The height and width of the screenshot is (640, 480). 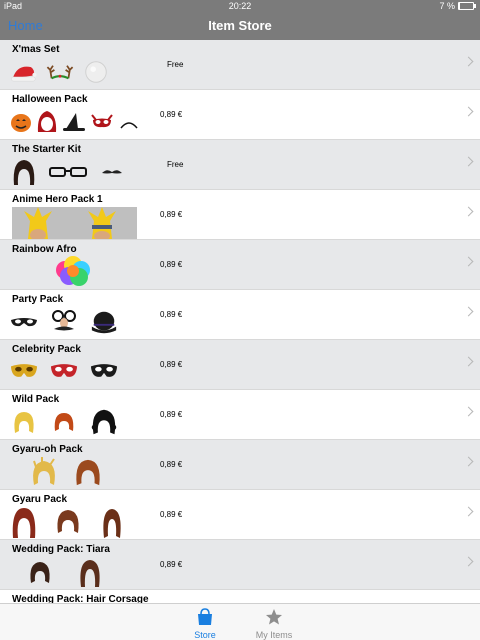 I want to click on battery-icon, so click(x=467, y=6).